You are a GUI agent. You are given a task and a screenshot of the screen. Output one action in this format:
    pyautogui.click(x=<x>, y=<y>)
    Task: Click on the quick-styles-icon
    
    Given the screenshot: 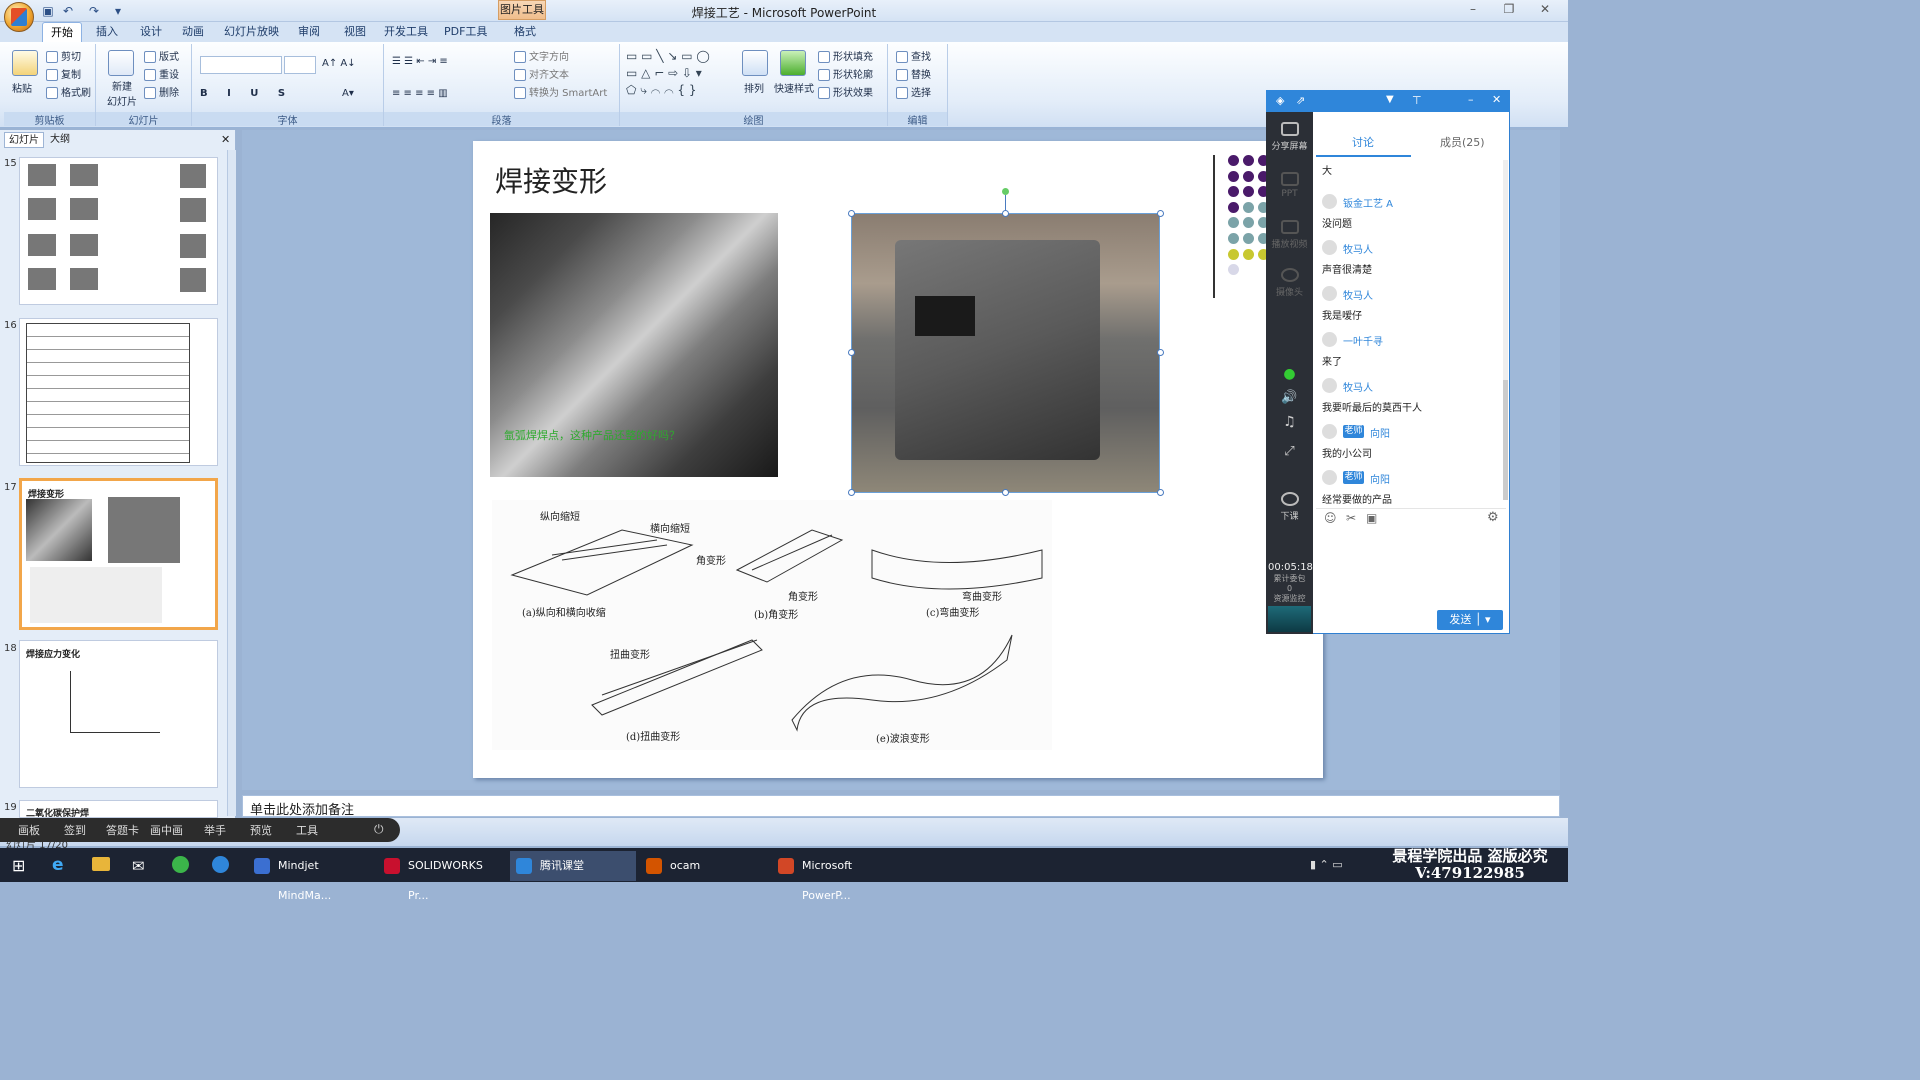 What is the action you would take?
    pyautogui.click(x=793, y=63)
    